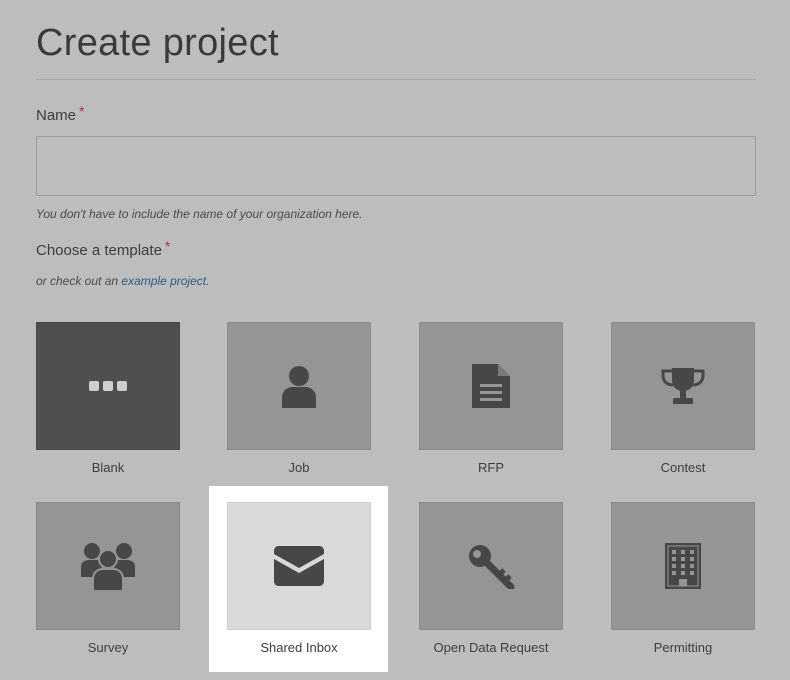  I want to click on user-icon, so click(299, 386).